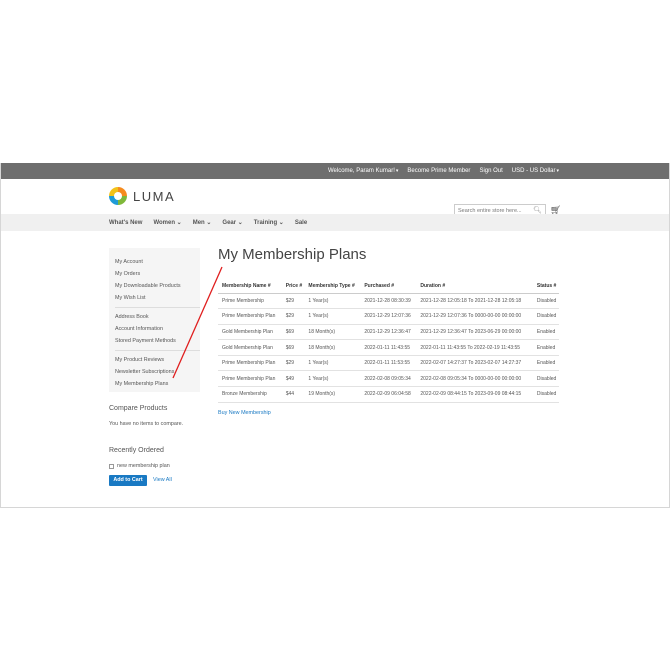 The image size is (670, 670). What do you see at coordinates (154, 341) in the screenshot?
I see `sidebar-item-stored-payment: Stored Payment Methods` at bounding box center [154, 341].